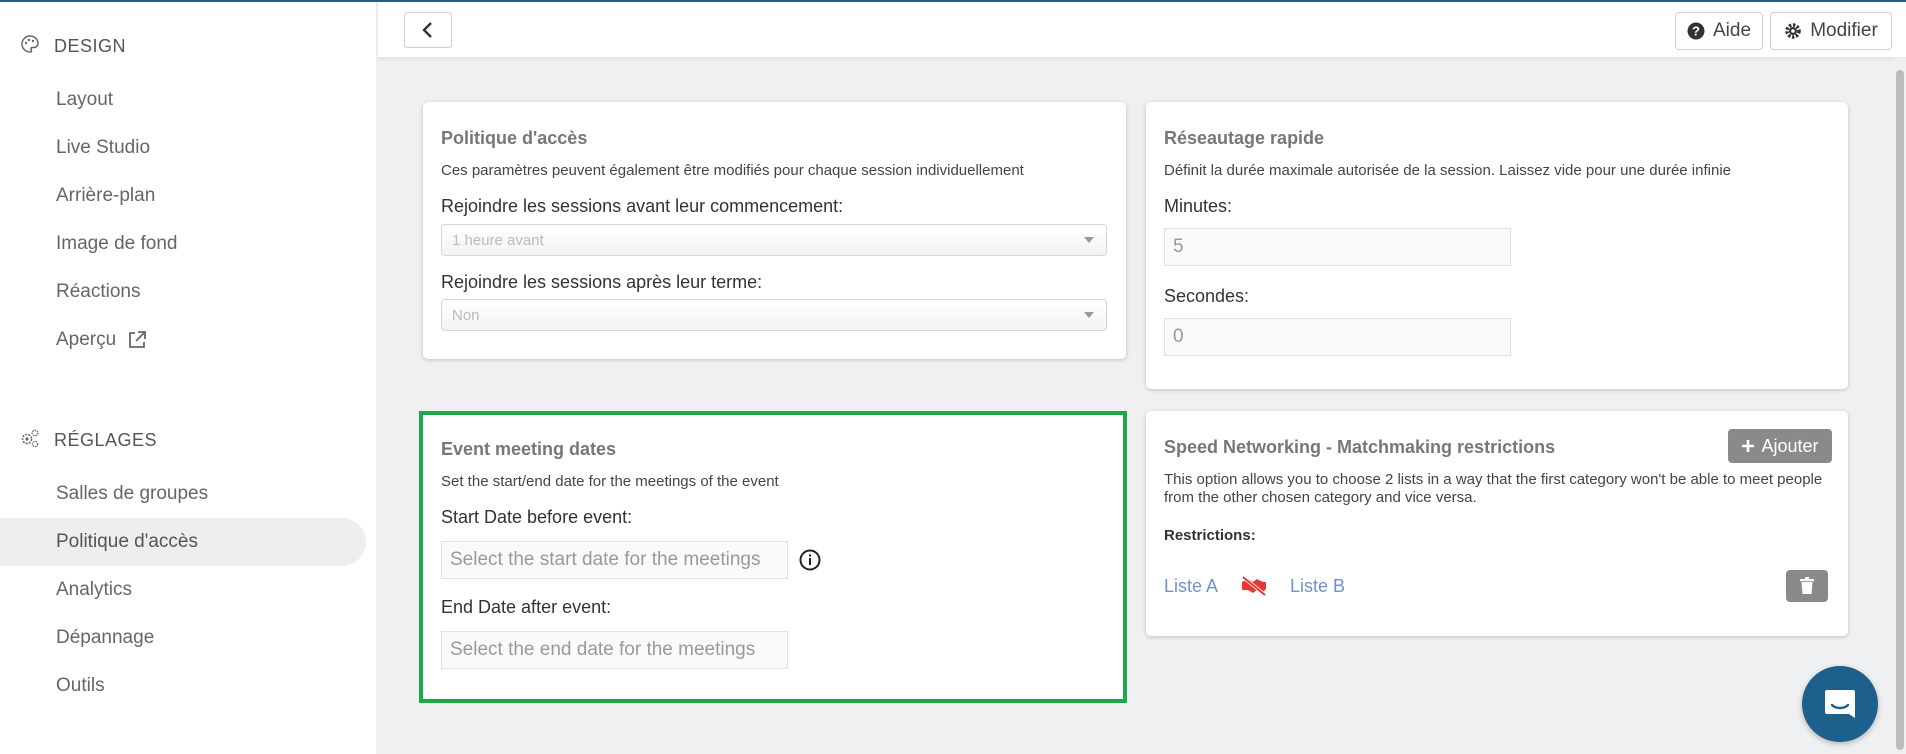 This screenshot has height=754, width=1906. I want to click on help-label: Aide, so click(1732, 30).